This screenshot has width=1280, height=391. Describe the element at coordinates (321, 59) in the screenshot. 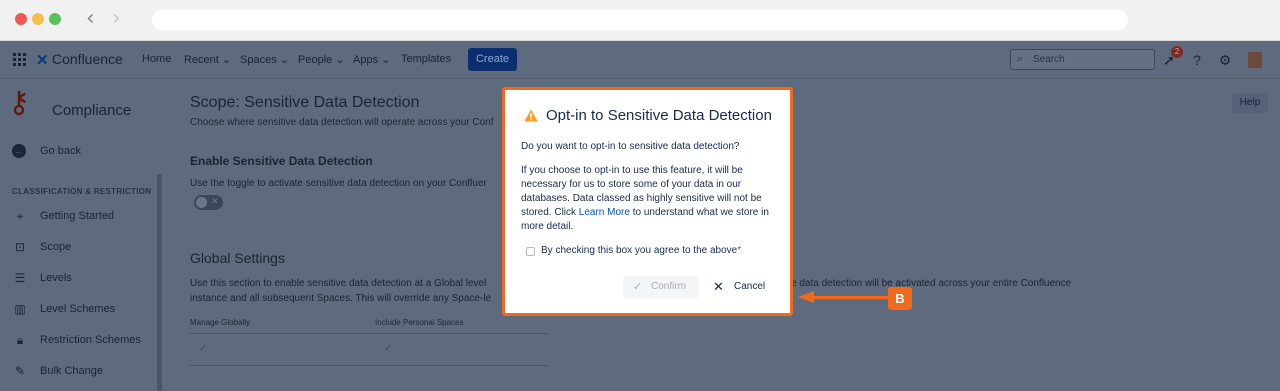

I see `nav-people: People ⌄` at that location.